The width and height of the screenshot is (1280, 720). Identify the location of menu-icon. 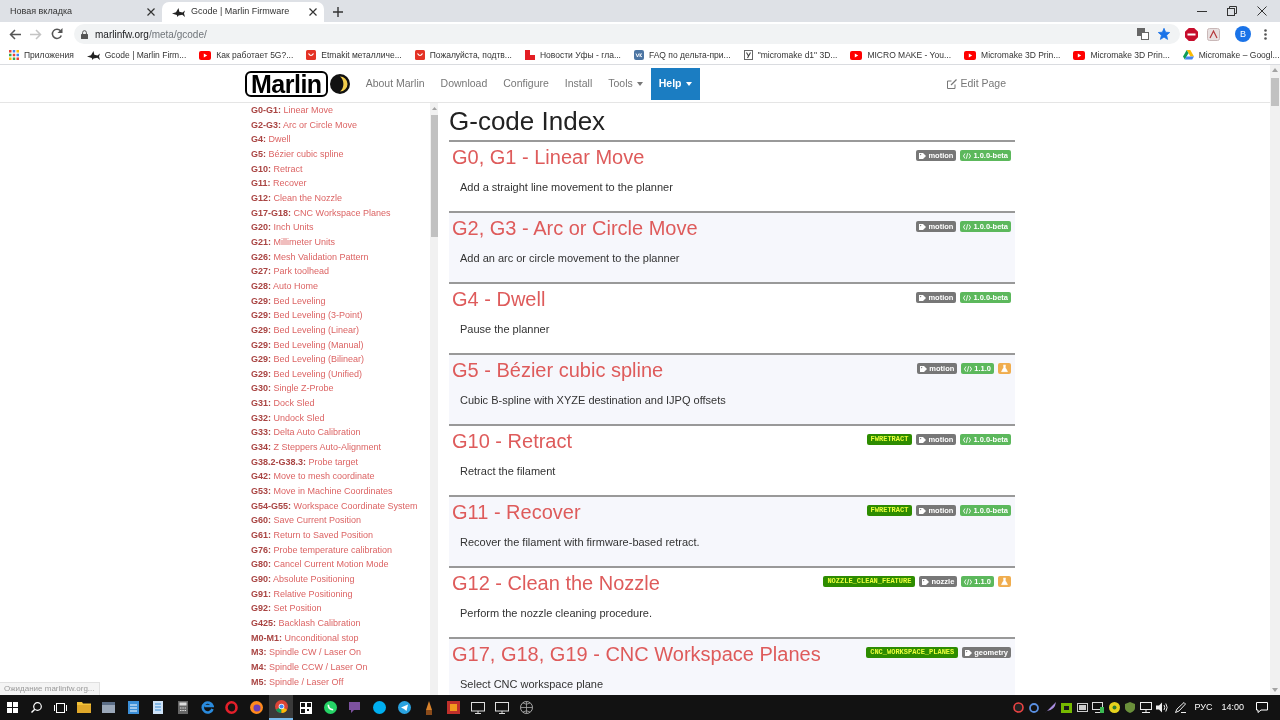
(1265, 34).